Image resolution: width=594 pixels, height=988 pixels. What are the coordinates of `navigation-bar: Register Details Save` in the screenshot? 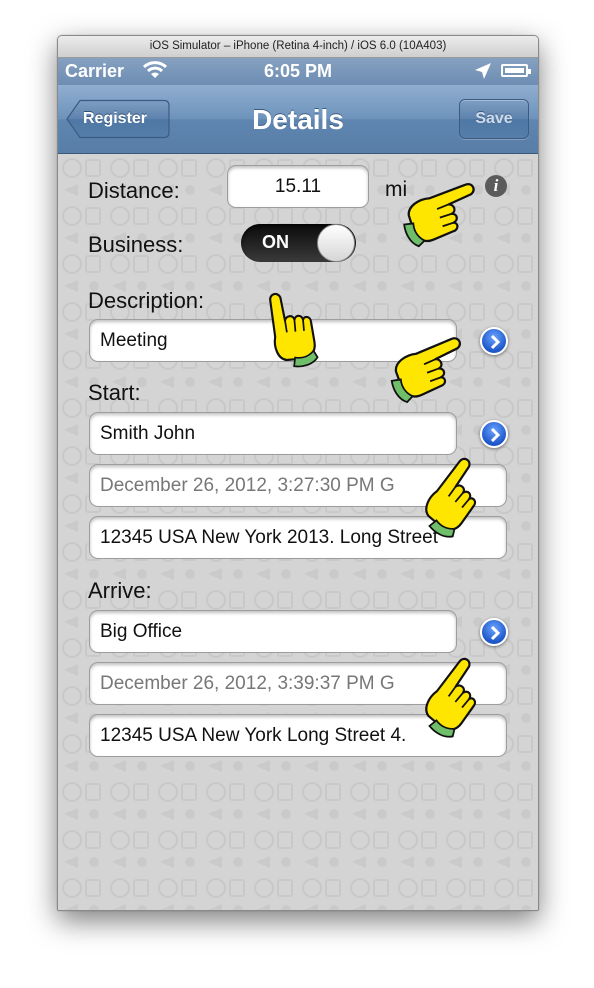 It's located at (298, 119).